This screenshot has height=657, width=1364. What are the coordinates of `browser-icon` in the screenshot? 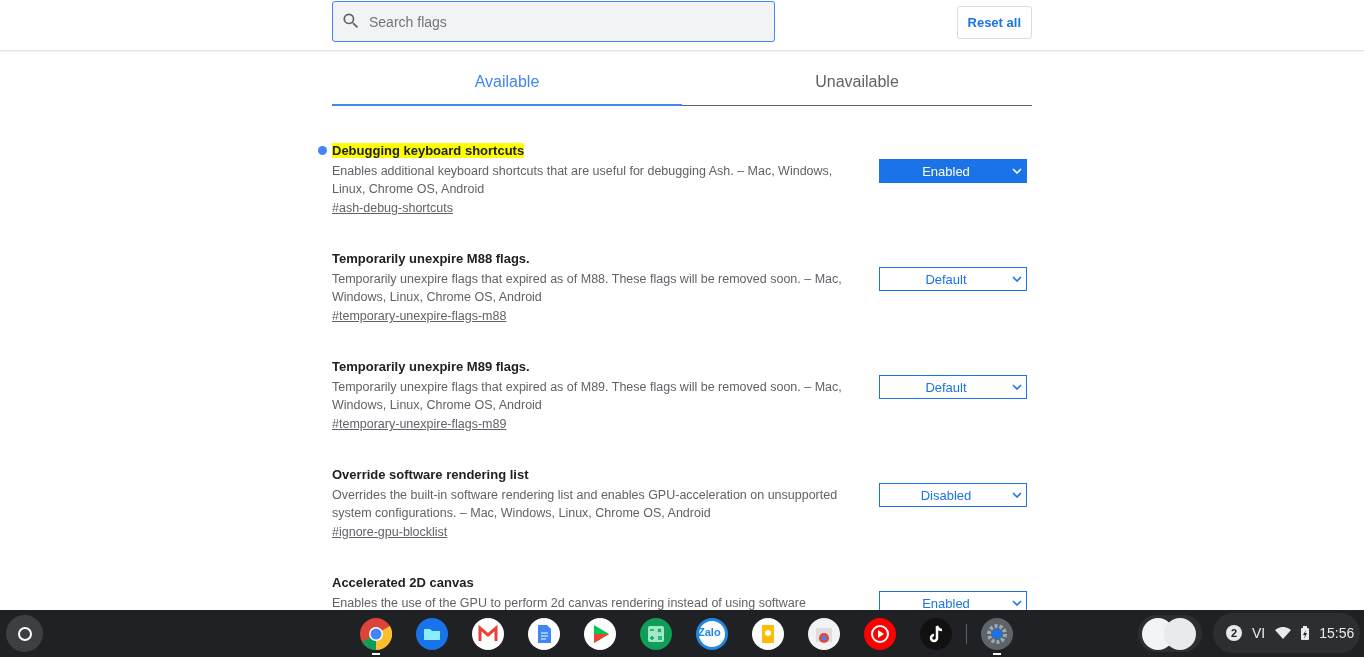 It's located at (376, 633).